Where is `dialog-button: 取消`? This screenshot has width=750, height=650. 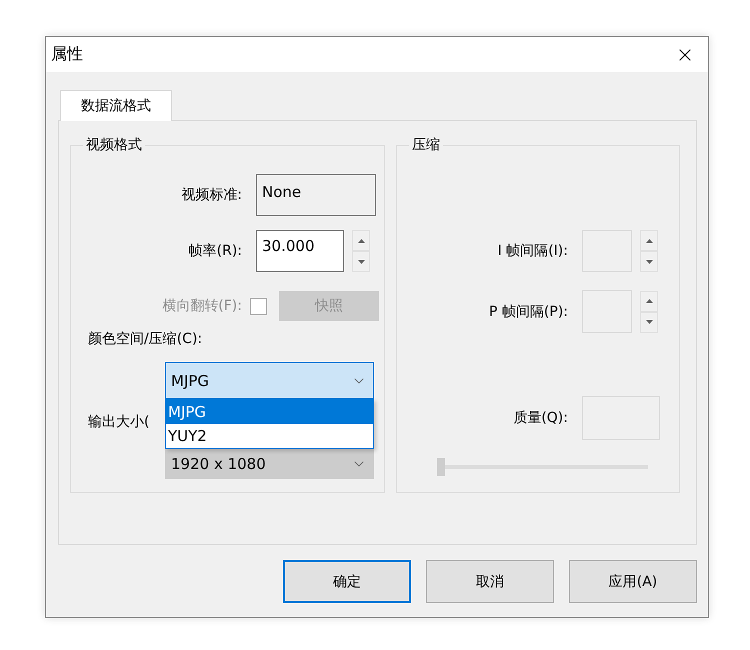 dialog-button: 取消 is located at coordinates (490, 581).